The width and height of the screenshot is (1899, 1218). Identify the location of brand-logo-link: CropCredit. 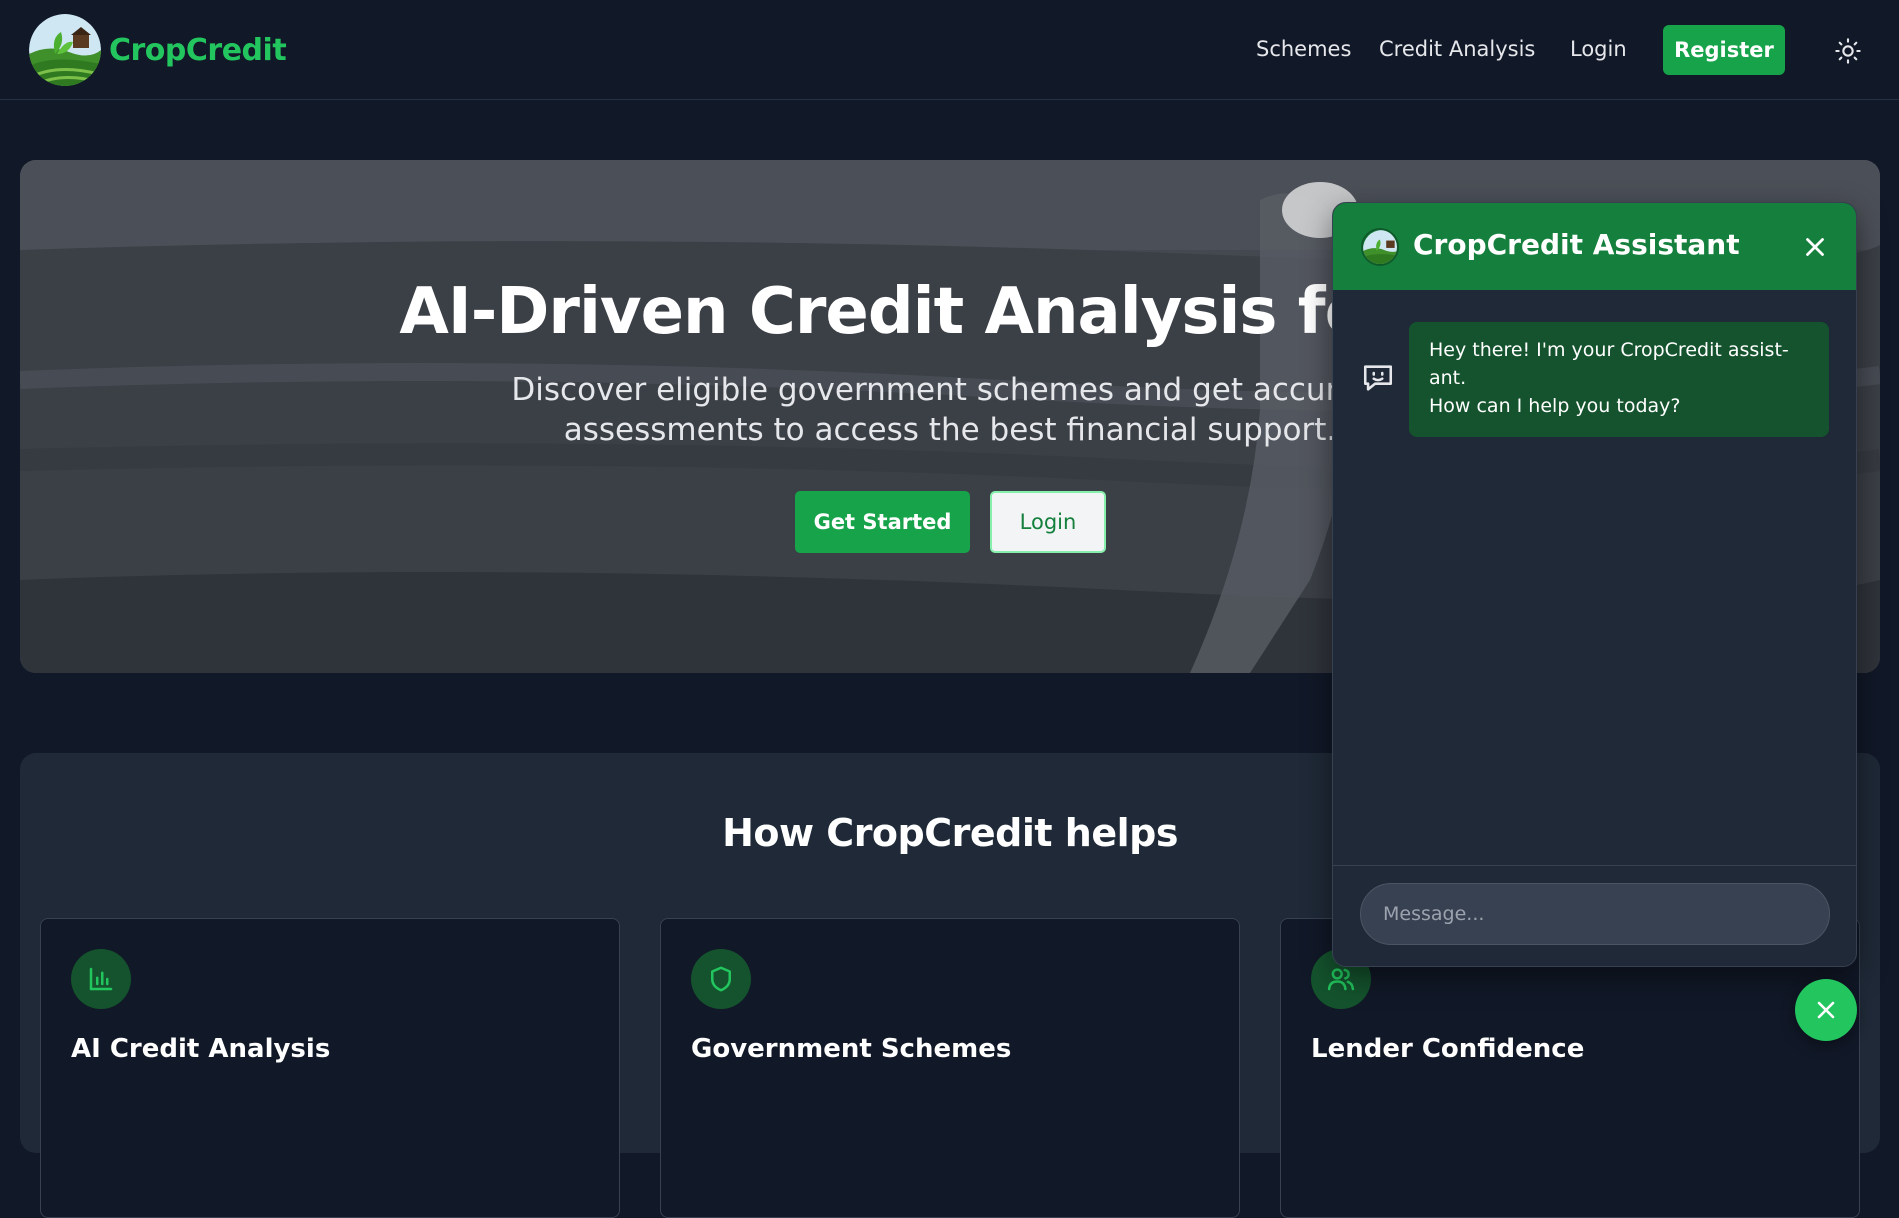
(158, 50).